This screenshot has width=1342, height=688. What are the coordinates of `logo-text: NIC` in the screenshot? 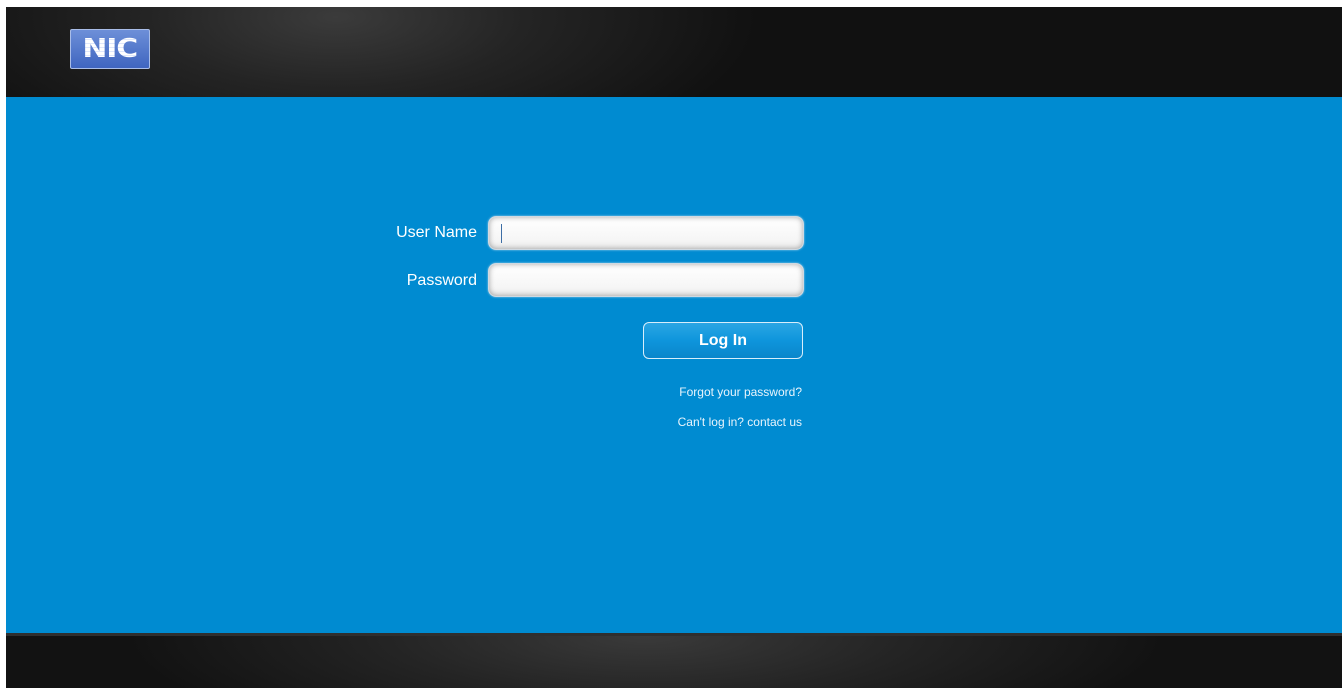 It's located at (110, 49).